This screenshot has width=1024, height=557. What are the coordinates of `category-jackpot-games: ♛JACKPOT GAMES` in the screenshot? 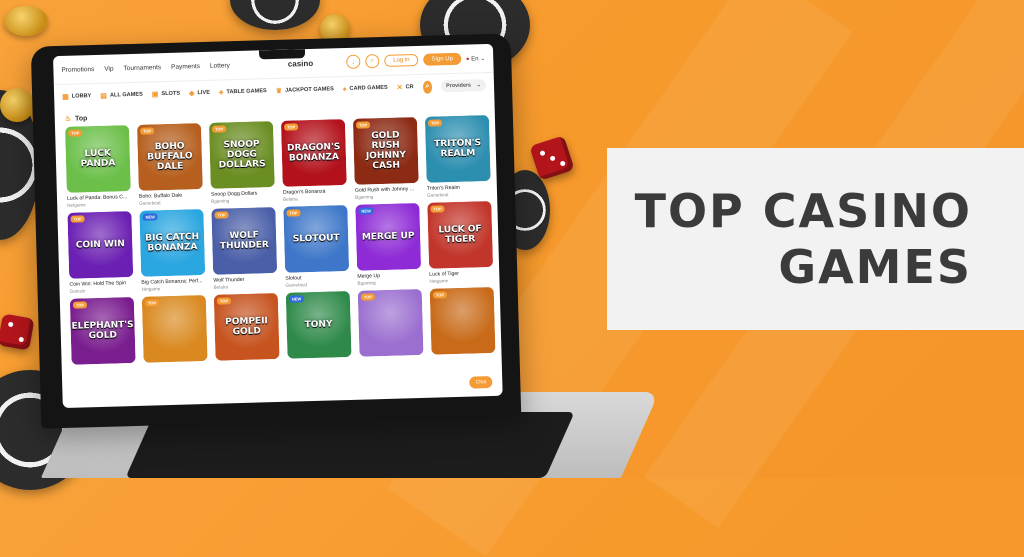 It's located at (305, 90).